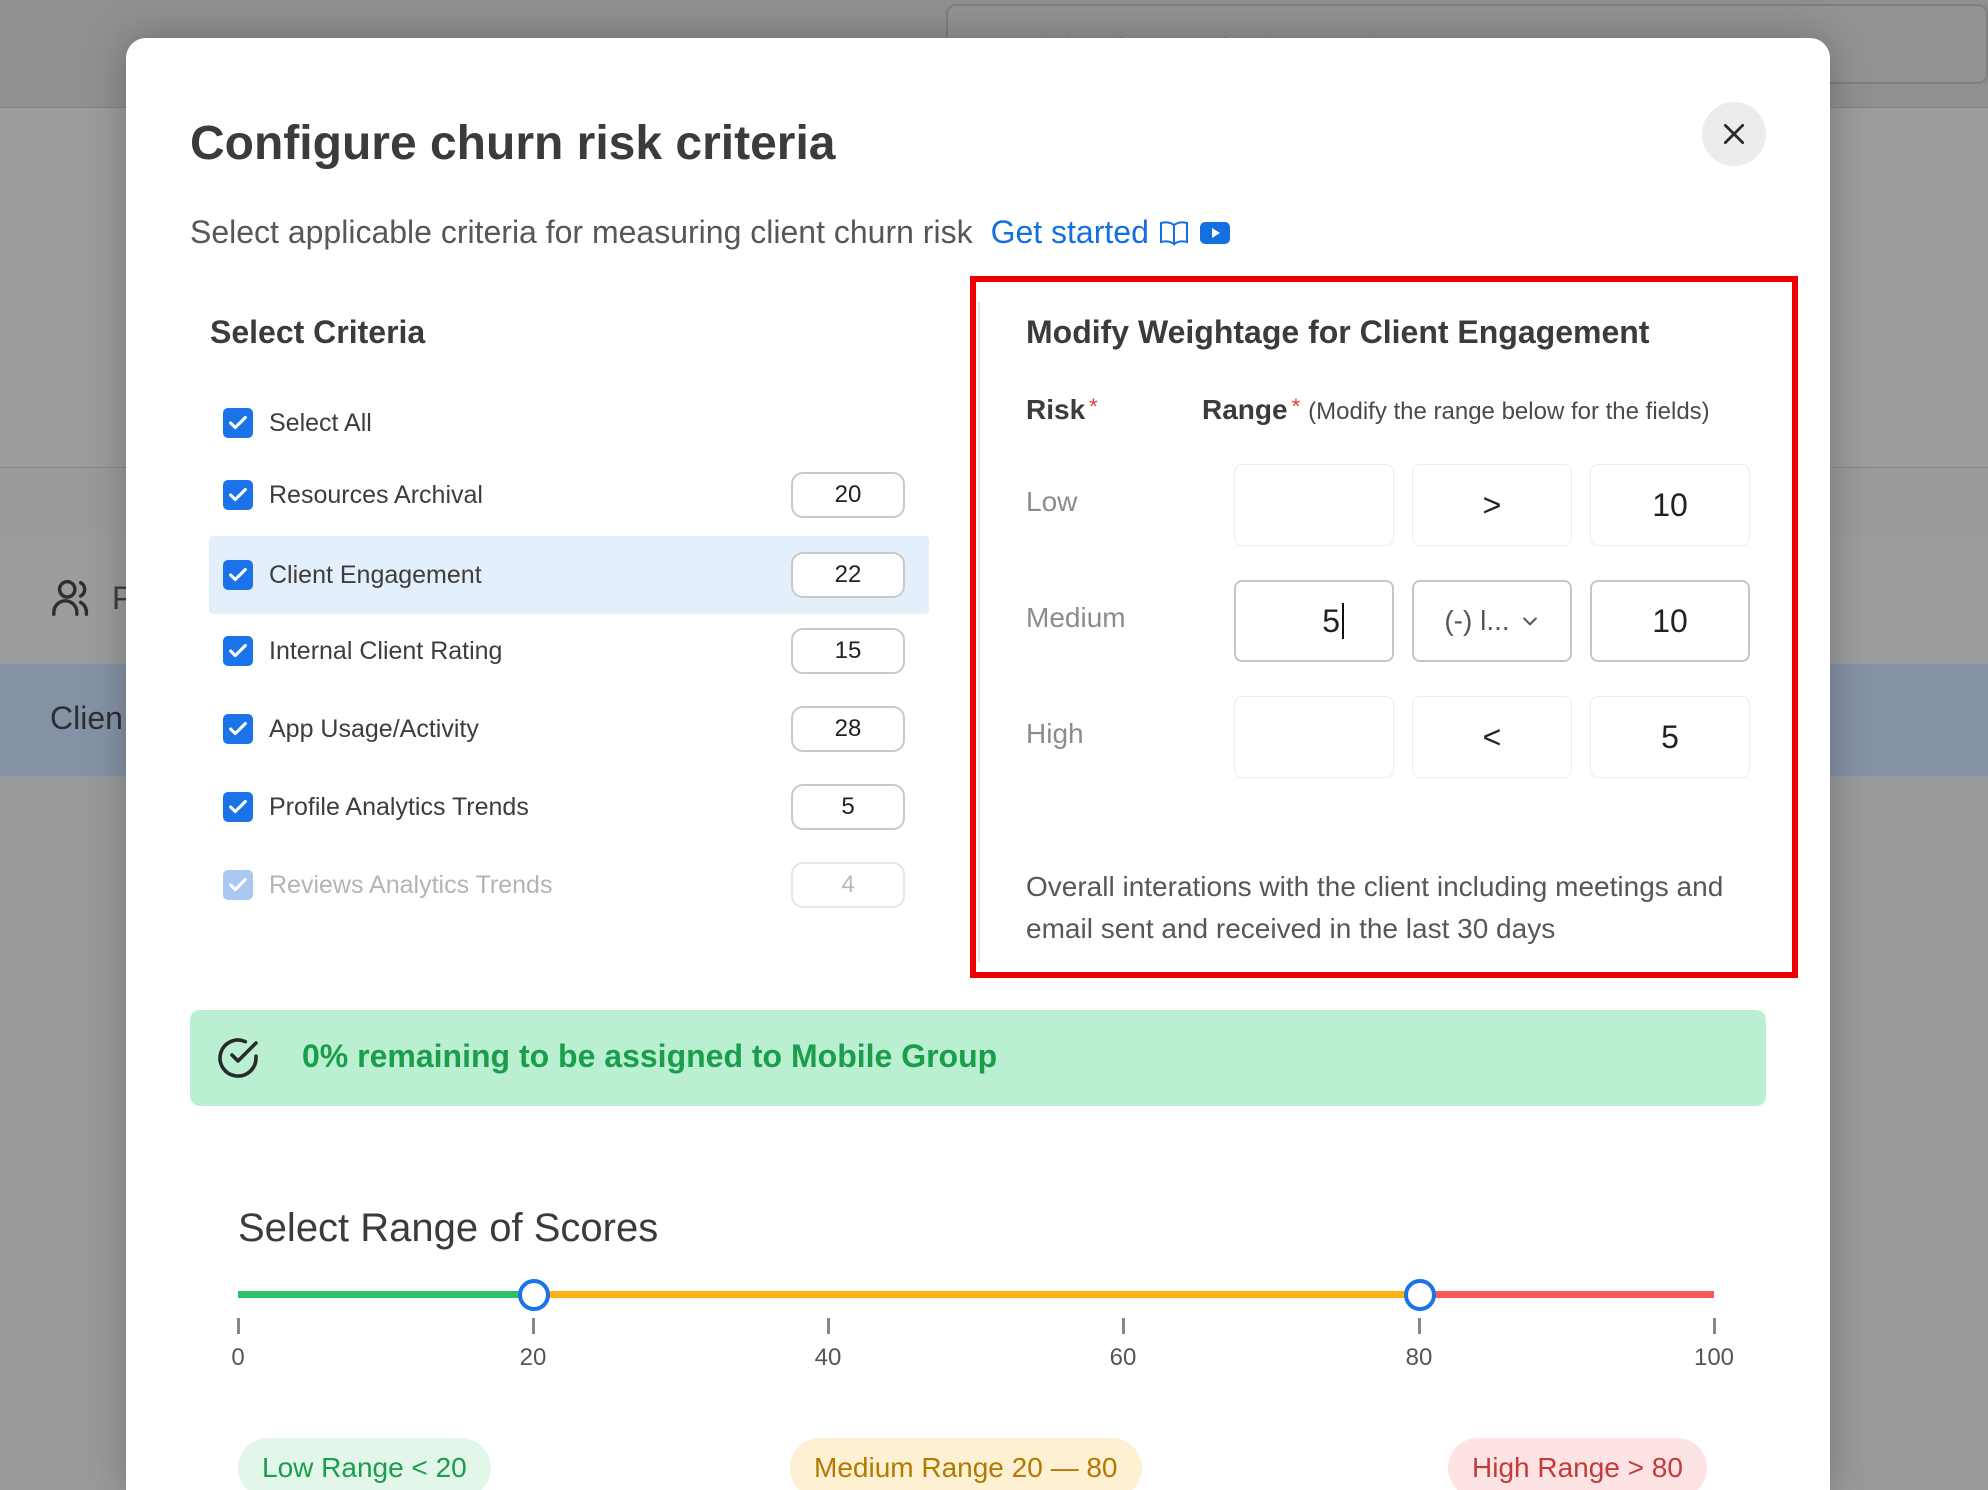  What do you see at coordinates (1492, 505) in the screenshot?
I see `low-operator: >` at bounding box center [1492, 505].